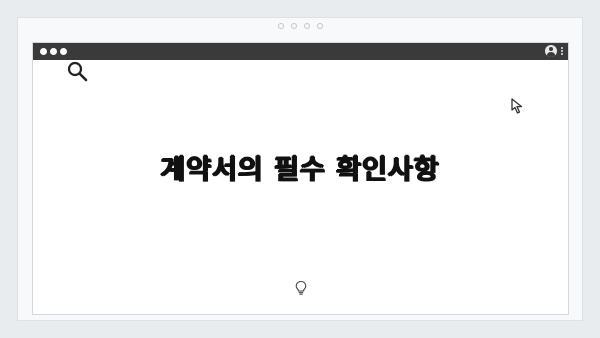 The image size is (600, 338). I want to click on titlebar-actions, so click(554, 51).